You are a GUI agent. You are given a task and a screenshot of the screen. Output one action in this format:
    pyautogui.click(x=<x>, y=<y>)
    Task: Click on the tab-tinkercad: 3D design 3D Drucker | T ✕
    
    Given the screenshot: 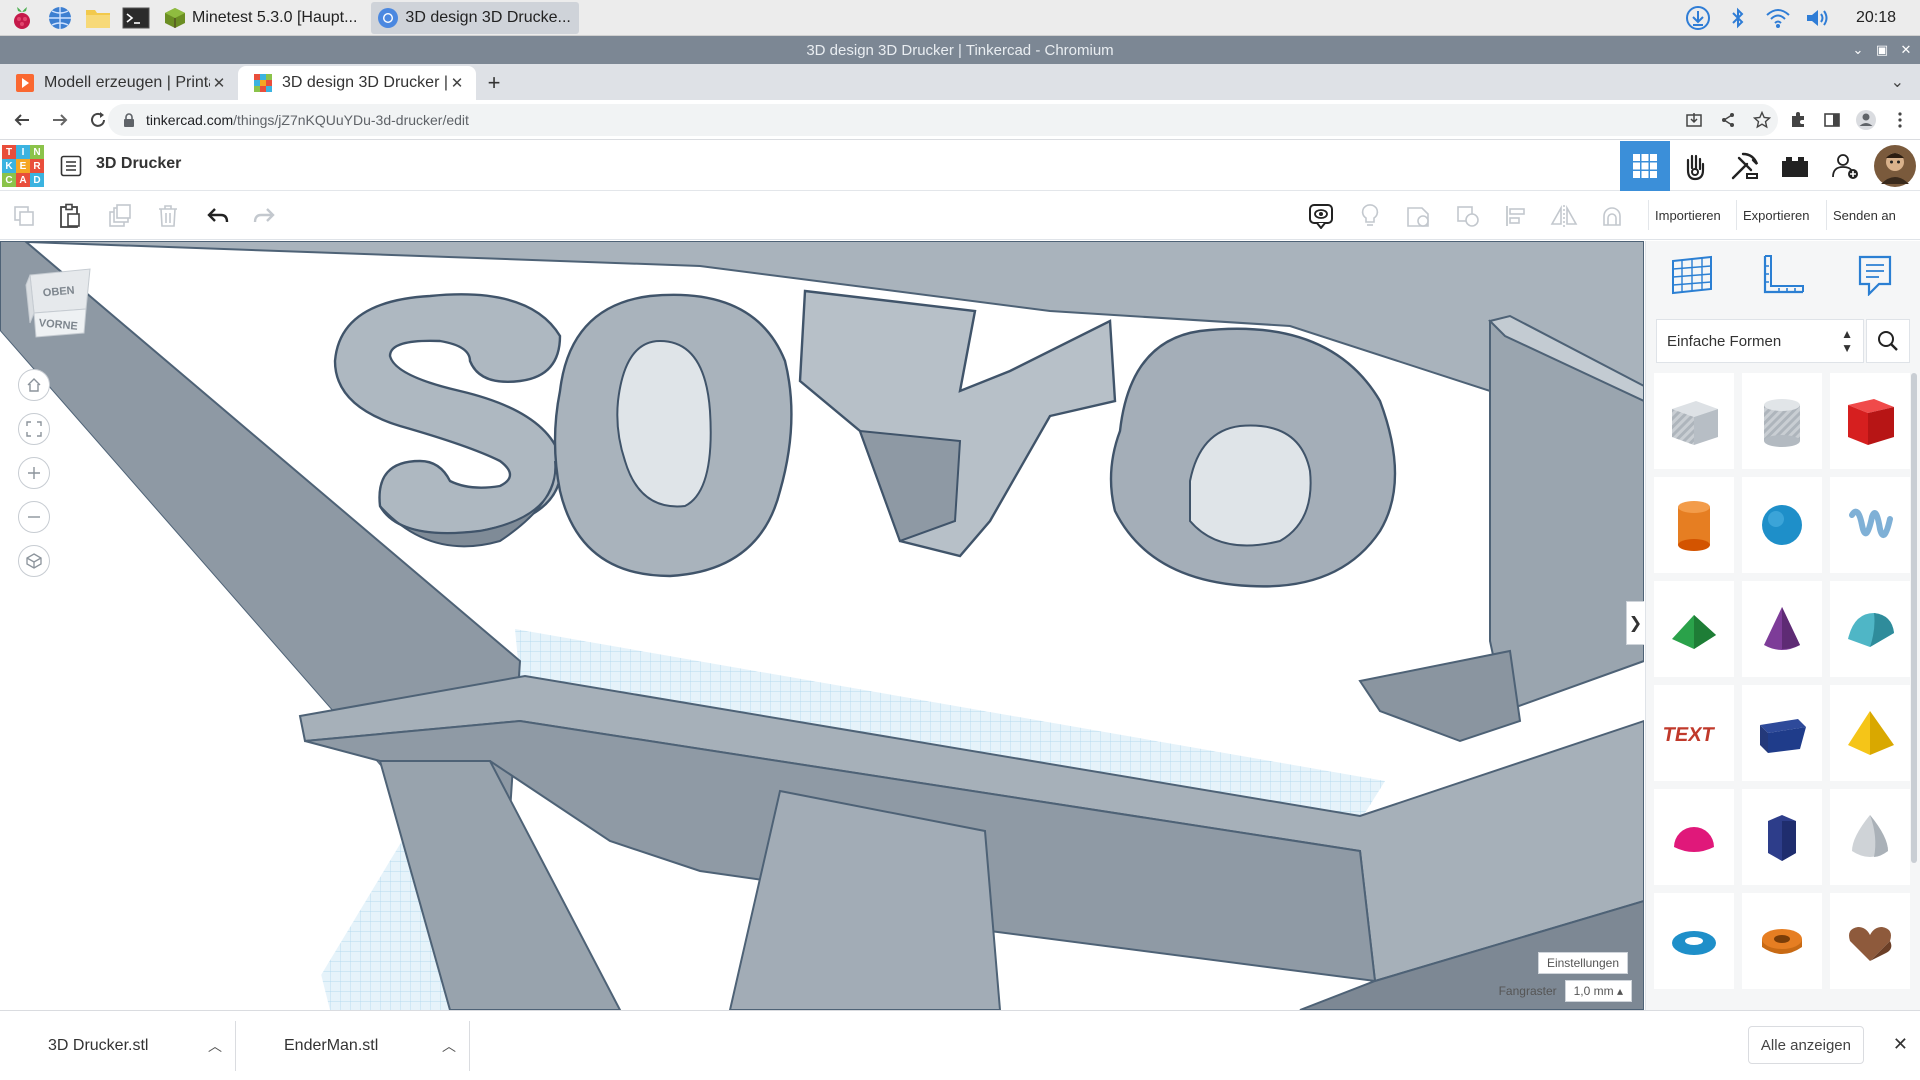 What is the action you would take?
    pyautogui.click(x=357, y=83)
    